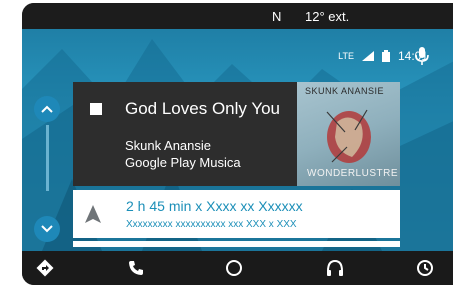 The width and height of the screenshot is (453, 288). I want to click on scroll-track, so click(47, 158).